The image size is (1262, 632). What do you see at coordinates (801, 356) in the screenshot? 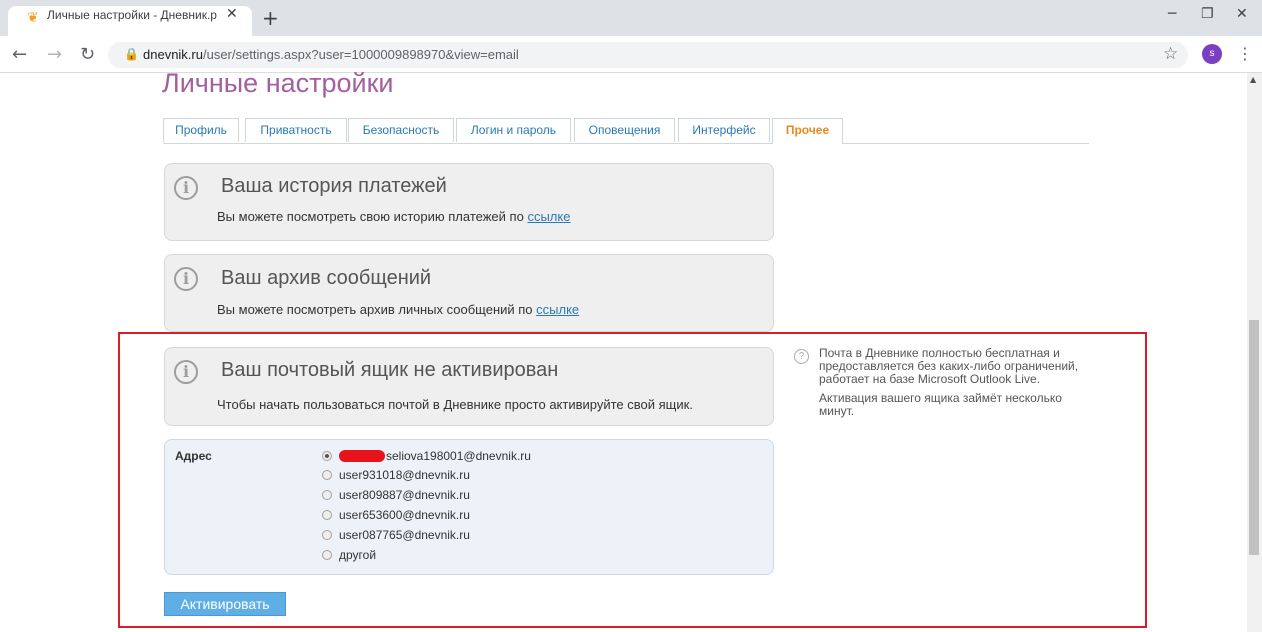
I see `help-icon: ?` at bounding box center [801, 356].